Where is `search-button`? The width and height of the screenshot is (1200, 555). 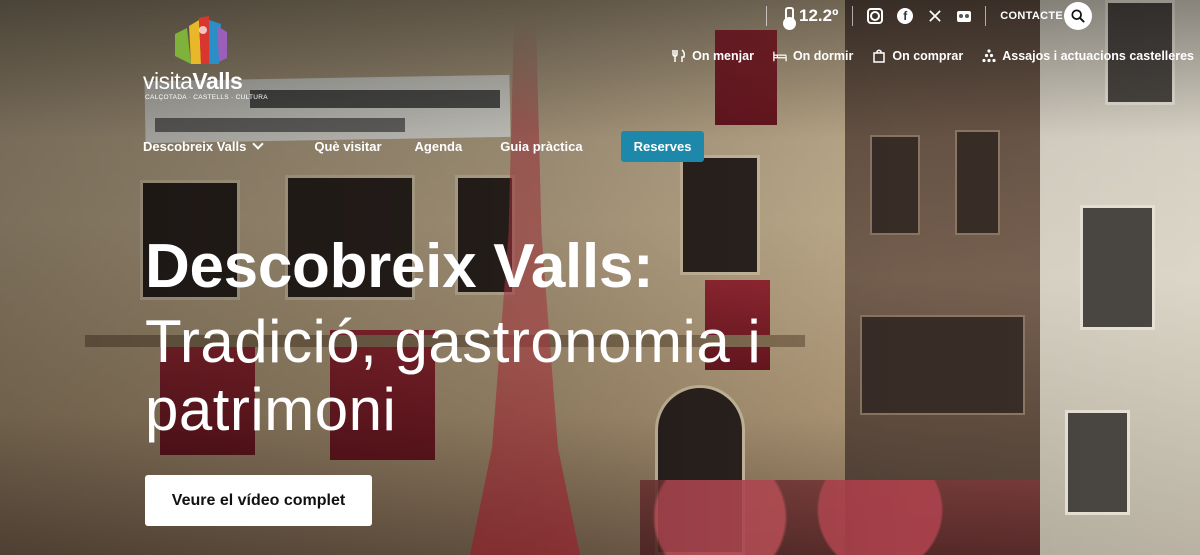
search-button is located at coordinates (1078, 16).